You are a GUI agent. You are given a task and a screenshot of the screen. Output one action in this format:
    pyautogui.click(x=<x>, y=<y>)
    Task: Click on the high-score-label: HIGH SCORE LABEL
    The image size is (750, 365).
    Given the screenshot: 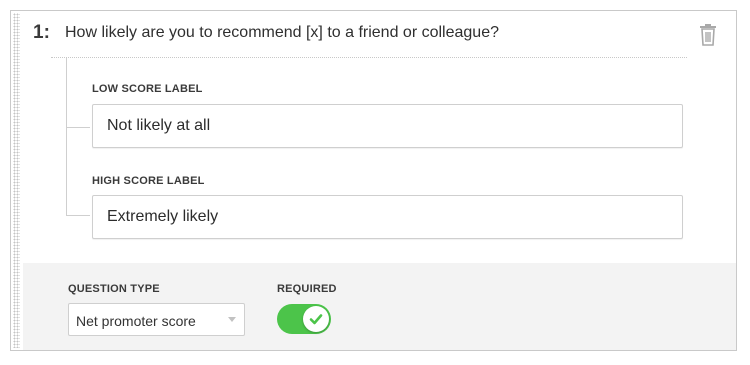 What is the action you would take?
    pyautogui.click(x=148, y=181)
    